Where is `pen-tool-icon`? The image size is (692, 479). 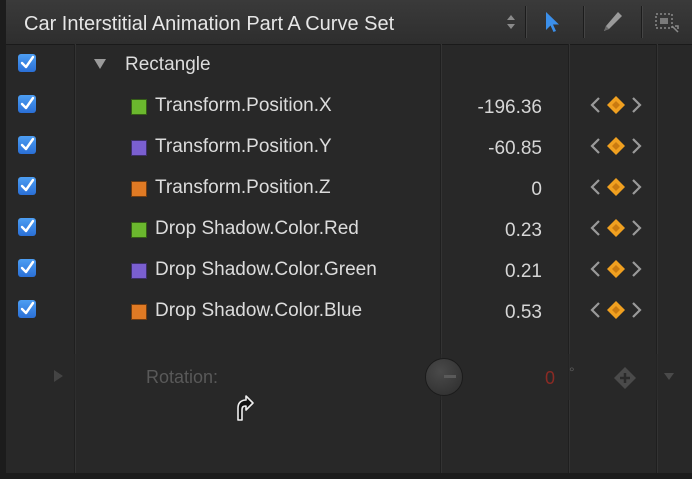 pen-tool-icon is located at coordinates (613, 21).